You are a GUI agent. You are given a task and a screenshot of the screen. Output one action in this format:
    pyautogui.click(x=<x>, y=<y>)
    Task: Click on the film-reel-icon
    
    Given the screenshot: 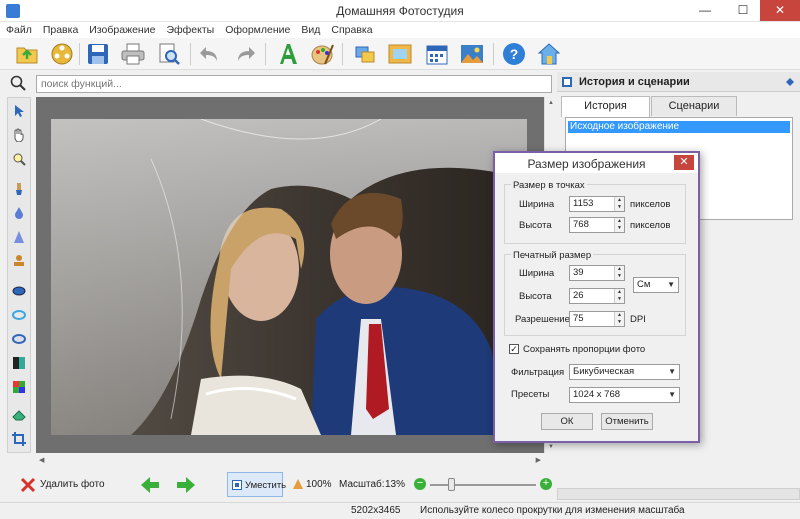 What is the action you would take?
    pyautogui.click(x=62, y=54)
    